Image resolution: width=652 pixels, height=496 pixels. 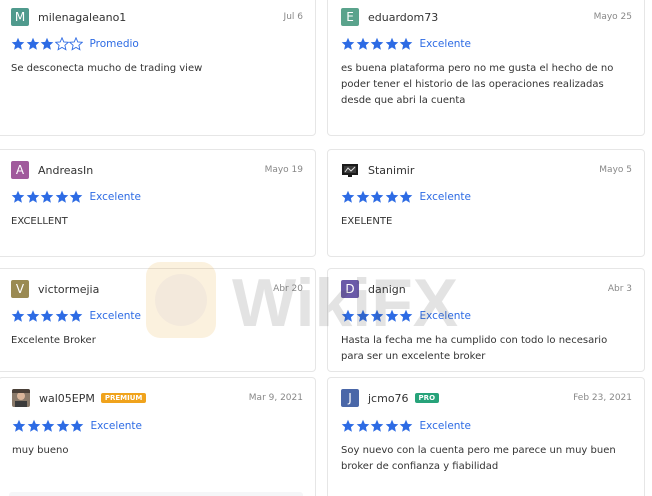 I want to click on username: danign, so click(x=387, y=289).